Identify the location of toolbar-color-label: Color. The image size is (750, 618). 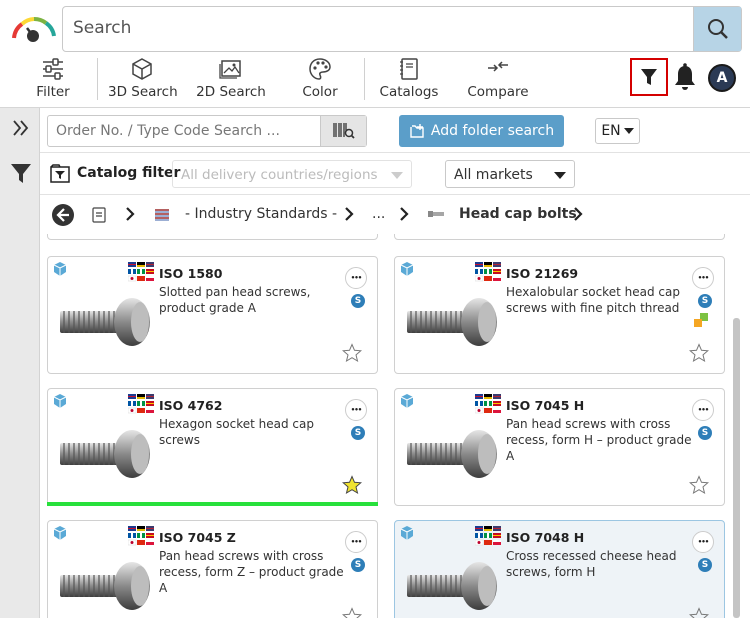
(320, 92).